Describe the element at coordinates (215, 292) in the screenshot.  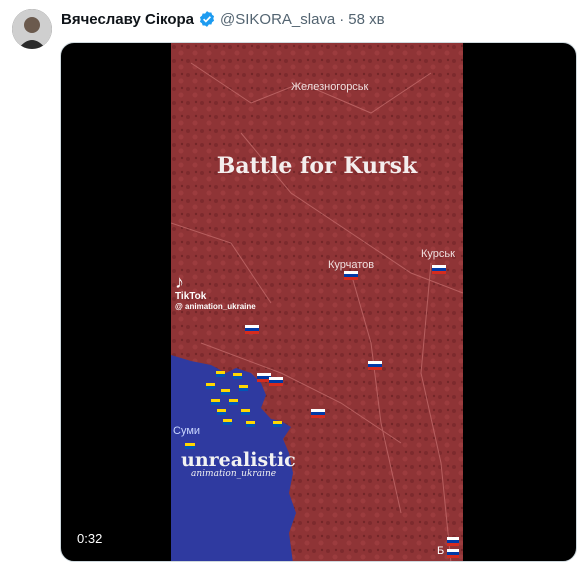
I see `tiktok-watermark: ♪ TikTok @ animation_ukraine` at that location.